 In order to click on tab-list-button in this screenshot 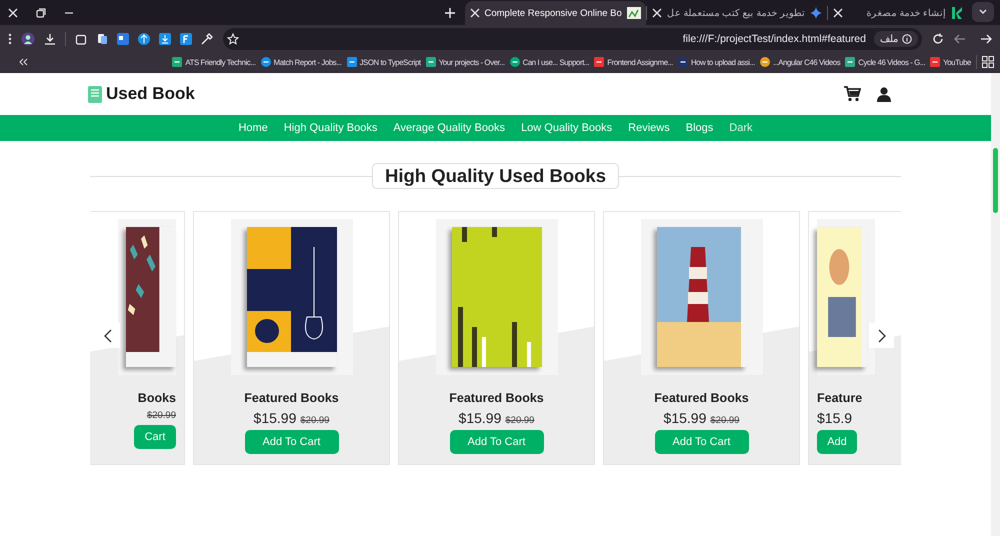, I will do `click(983, 12)`.